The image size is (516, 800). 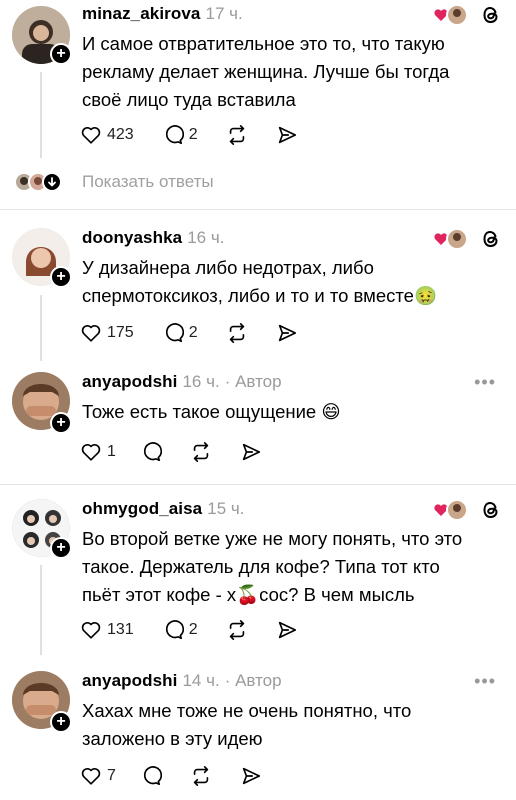 What do you see at coordinates (248, 594) in the screenshot?
I see `comment-line: пьёт этот кофе - х🍒сос? В чем мысль` at bounding box center [248, 594].